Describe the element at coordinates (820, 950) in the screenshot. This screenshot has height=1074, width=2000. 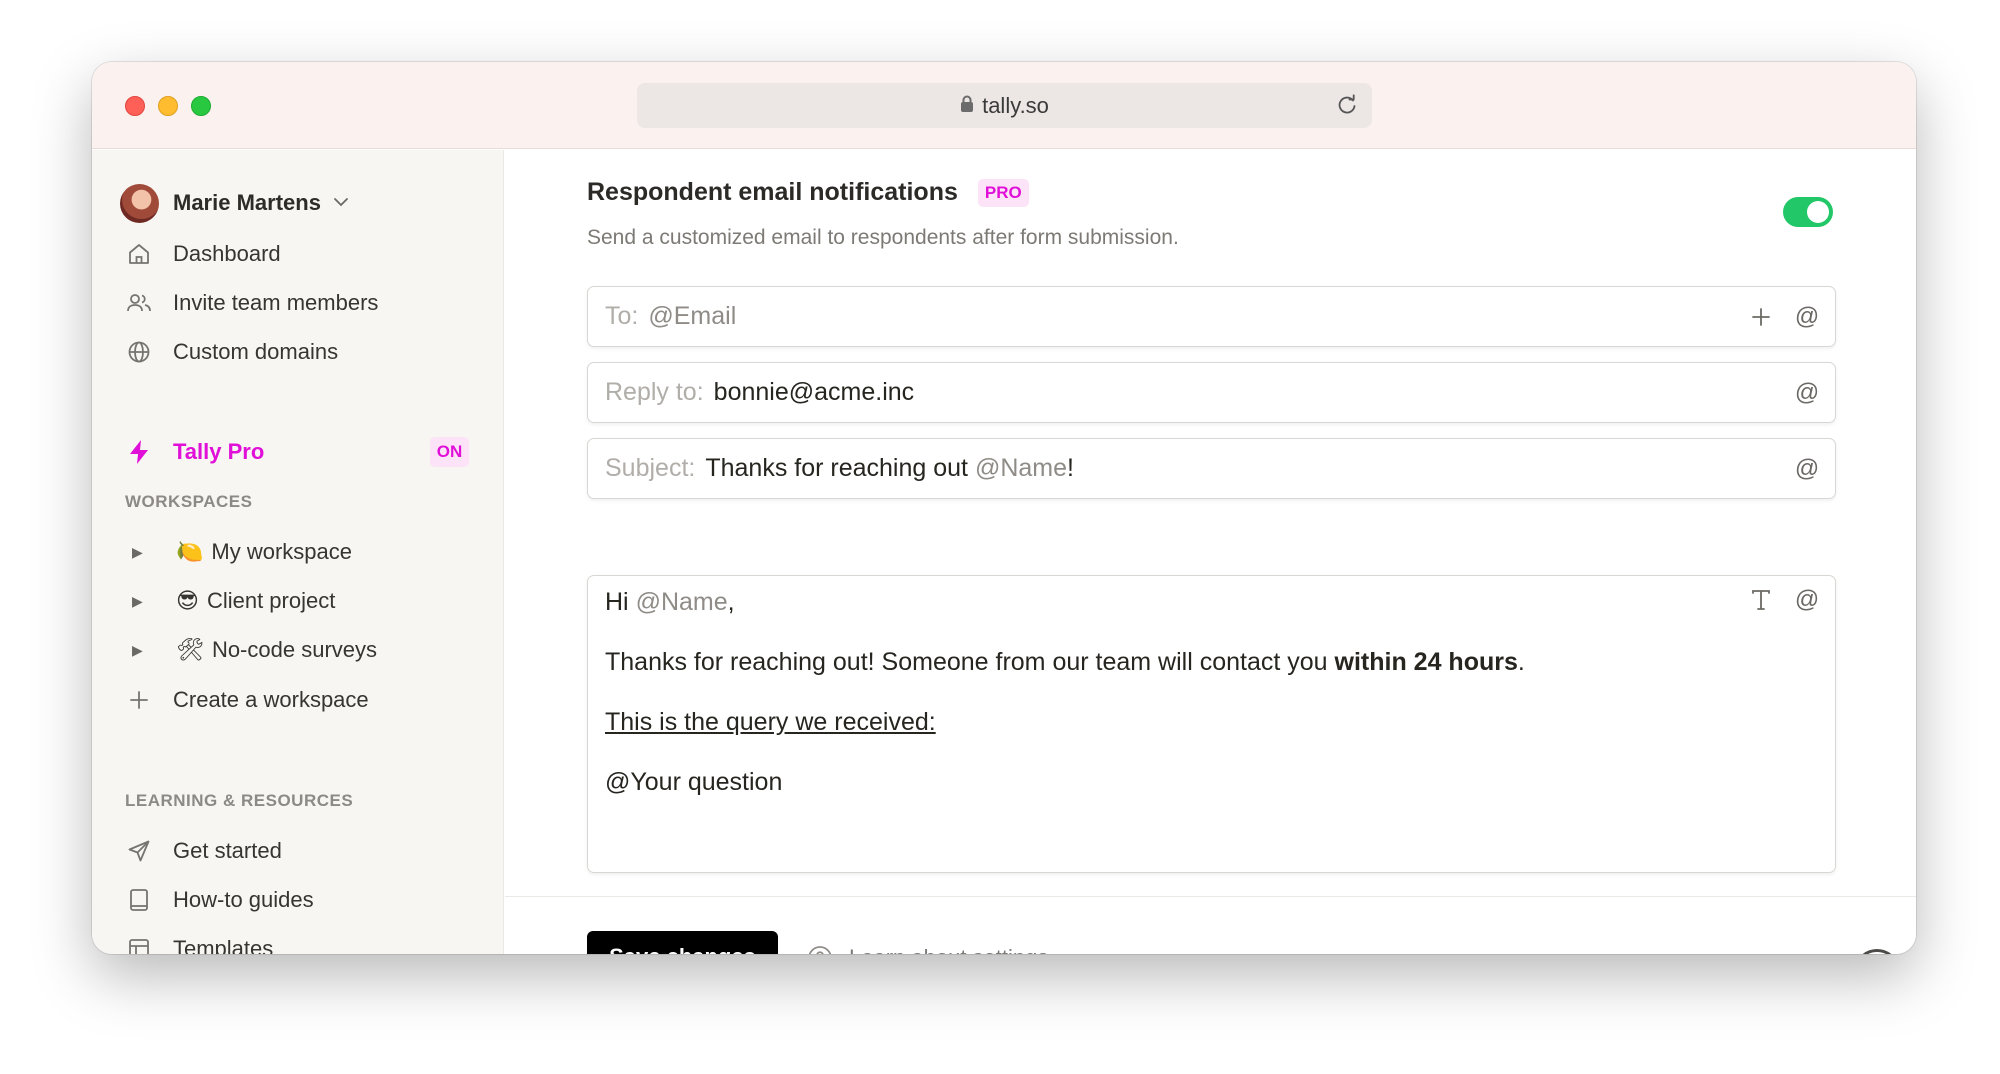
I see `help-circle-icon` at that location.